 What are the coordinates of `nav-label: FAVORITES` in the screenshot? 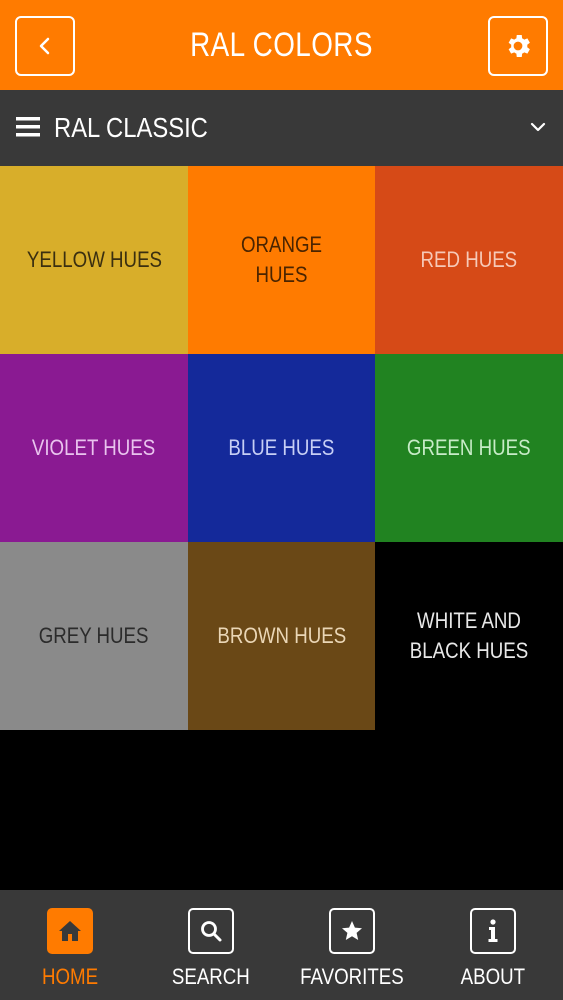 It's located at (352, 976).